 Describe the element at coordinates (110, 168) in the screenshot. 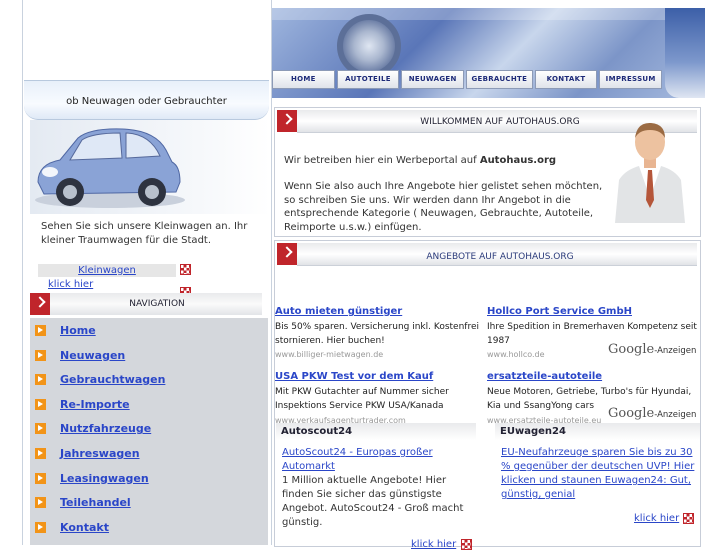

I see `car-icon` at that location.